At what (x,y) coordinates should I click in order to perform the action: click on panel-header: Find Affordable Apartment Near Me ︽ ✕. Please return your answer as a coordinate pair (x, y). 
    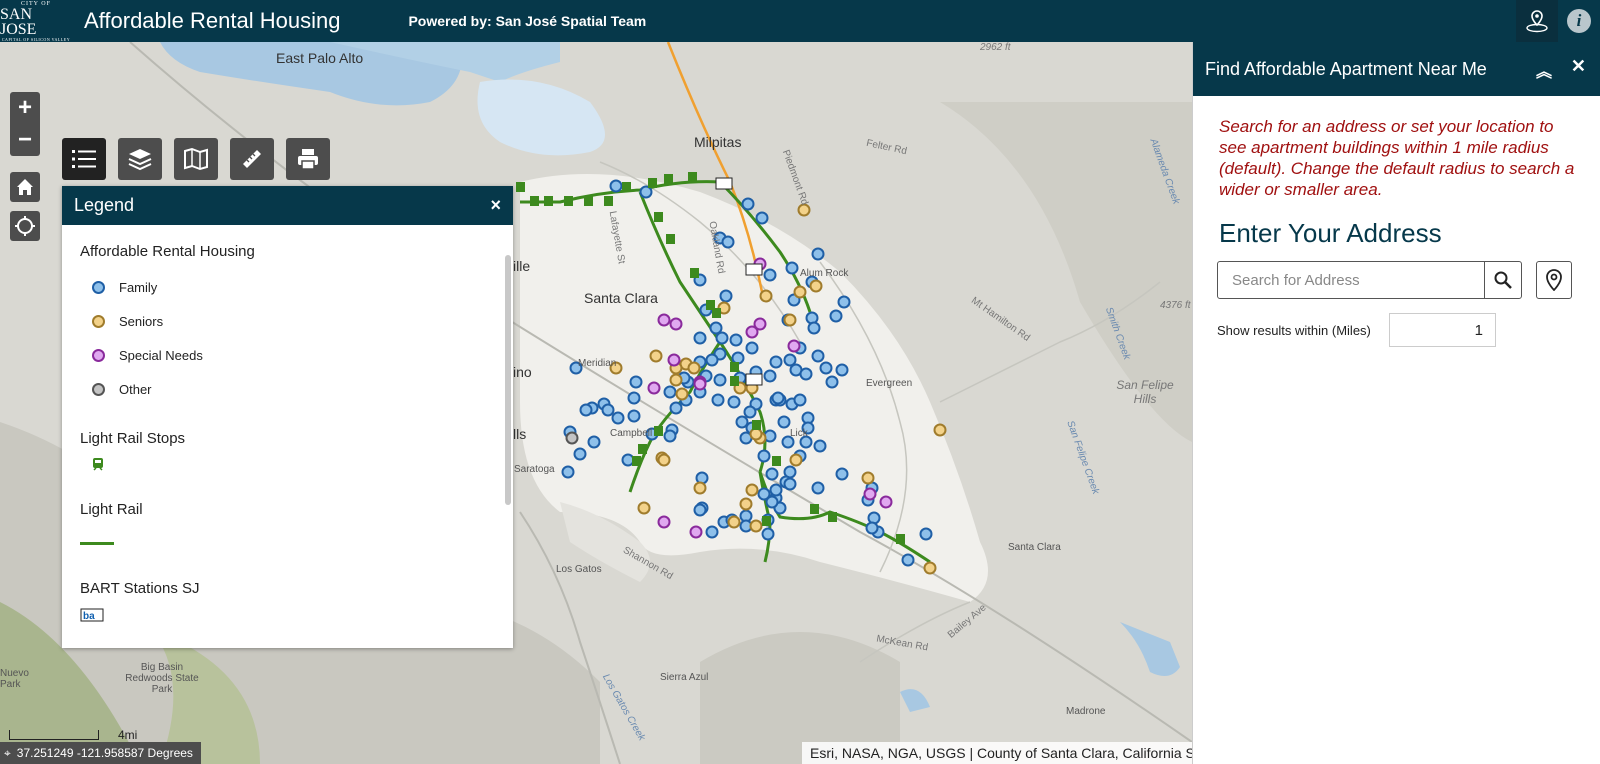
    Looking at the image, I should click on (1396, 69).